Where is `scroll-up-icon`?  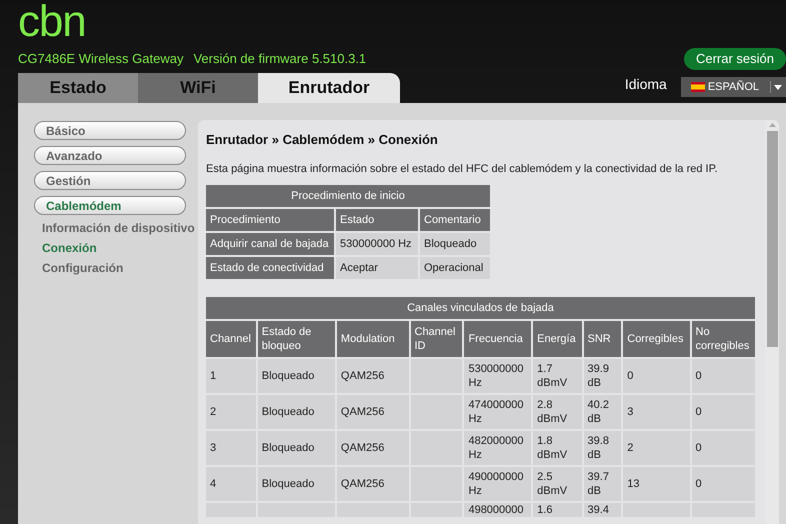 scroll-up-icon is located at coordinates (772, 125).